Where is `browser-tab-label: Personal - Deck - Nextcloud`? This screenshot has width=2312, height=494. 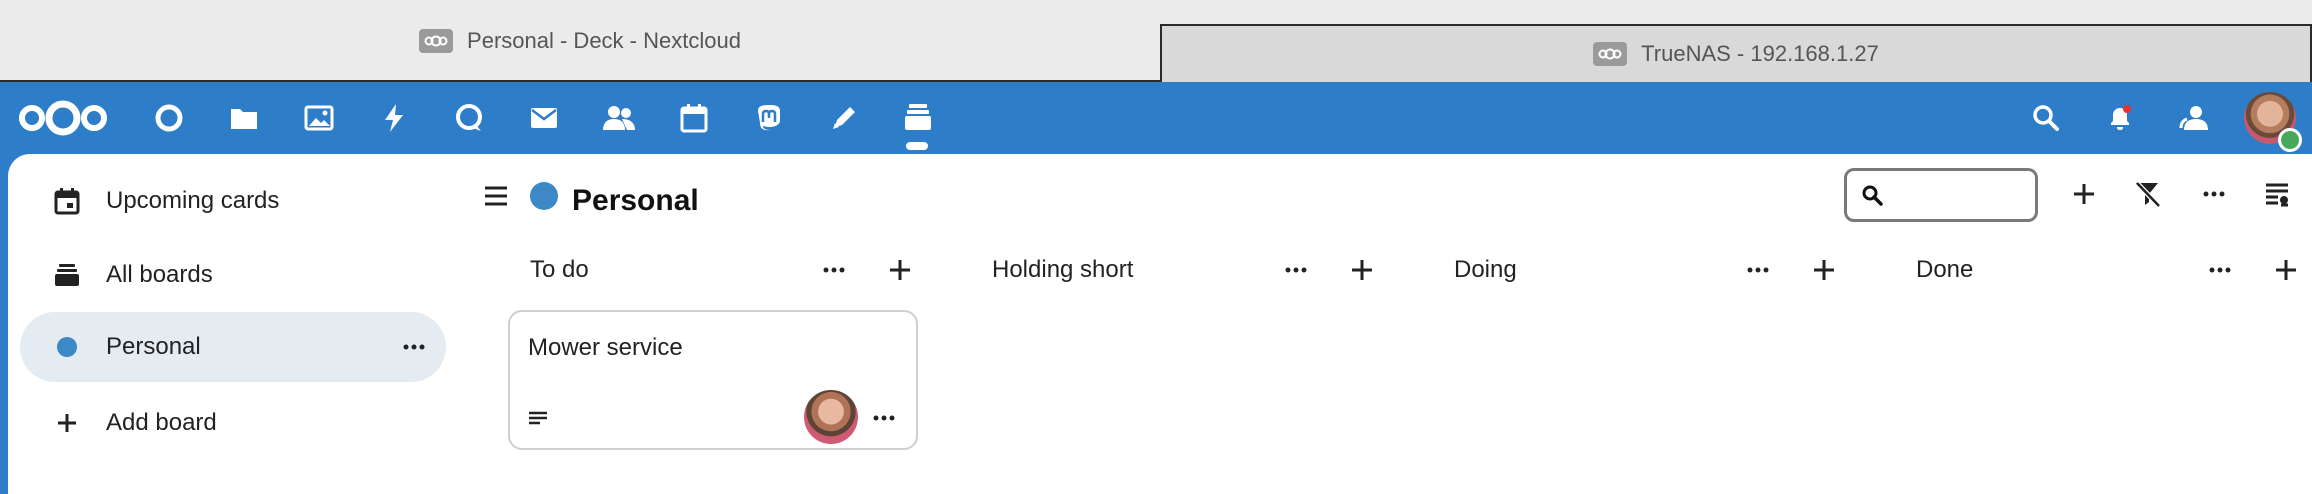
browser-tab-label: Personal - Deck - Nextcloud is located at coordinates (604, 40).